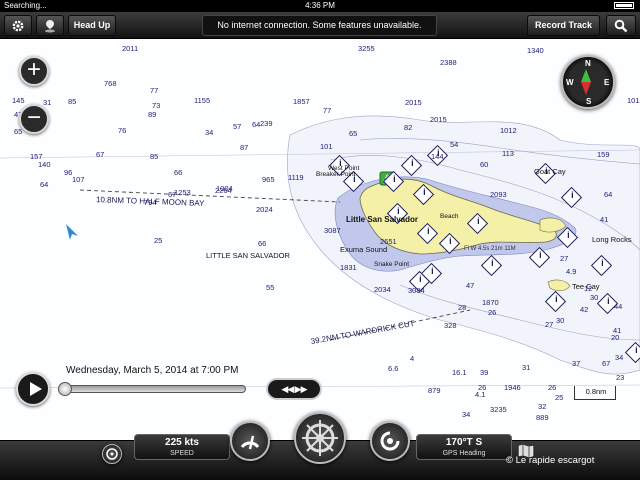 The image size is (640, 480). What do you see at coordinates (154, 156) in the screenshot?
I see `depth-sounding: 85` at bounding box center [154, 156].